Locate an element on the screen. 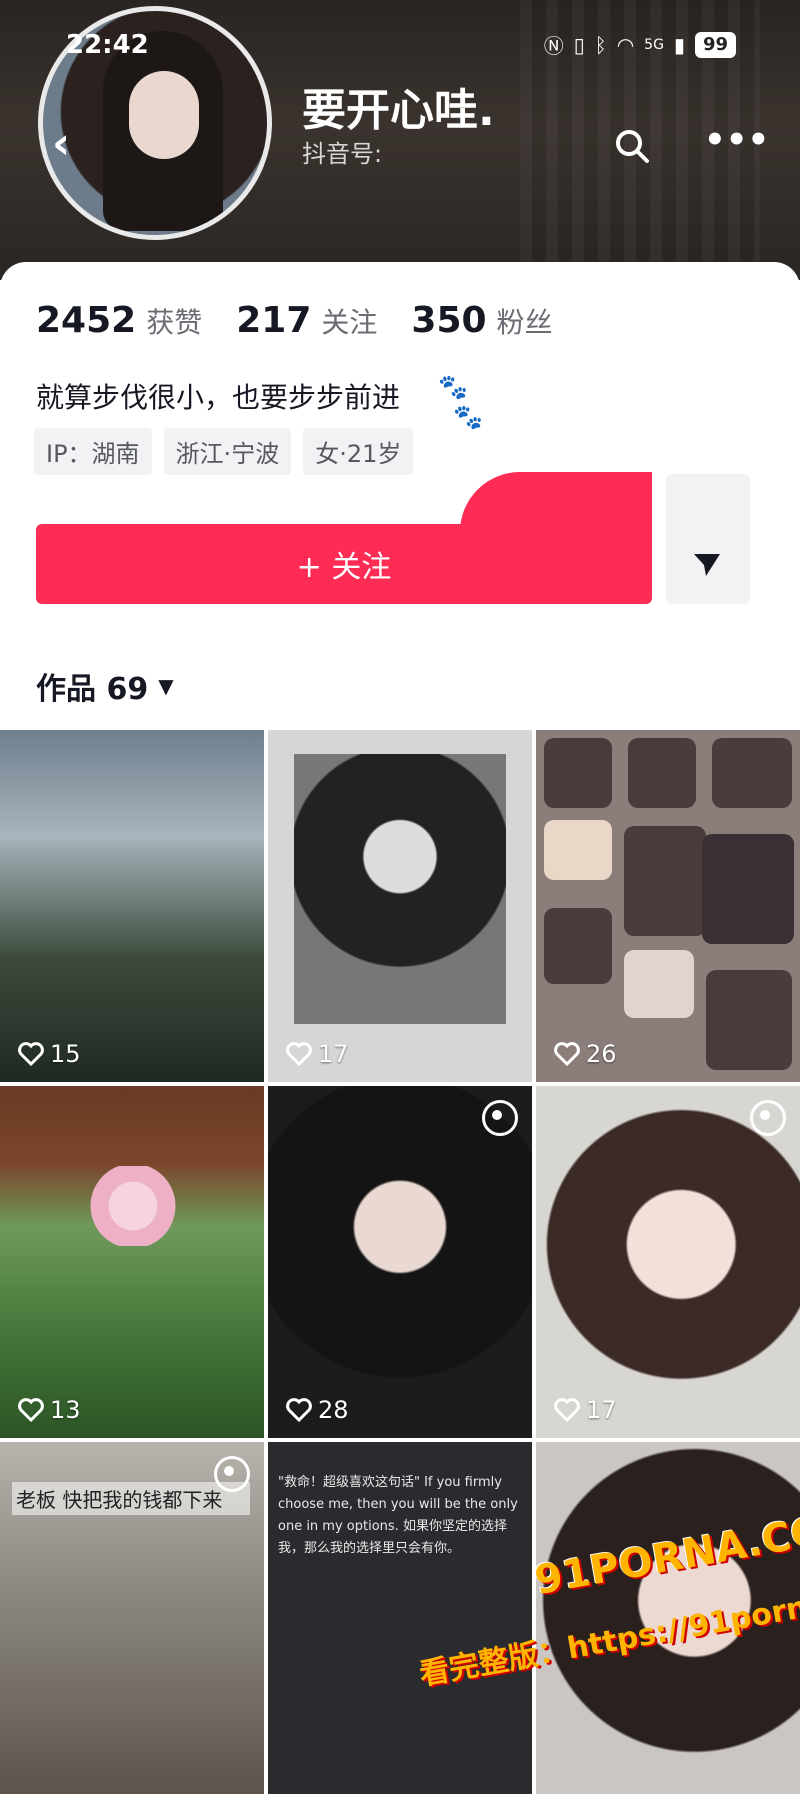 The width and height of the screenshot is (800, 1794). stat-followers: 350 粉丝 is located at coordinates (481, 320).